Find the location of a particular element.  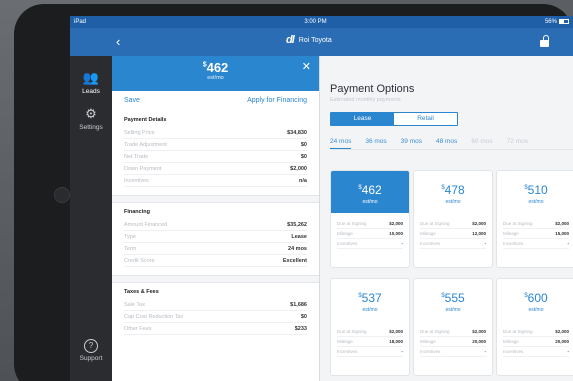

panel-amount: $462 is located at coordinates (215, 67).